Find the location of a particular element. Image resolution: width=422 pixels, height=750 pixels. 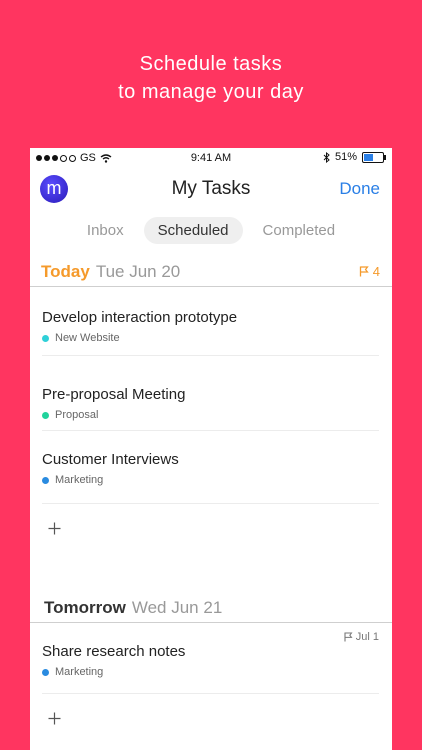

status-bar: GS 9:41 AM 51% is located at coordinates (211, 158).